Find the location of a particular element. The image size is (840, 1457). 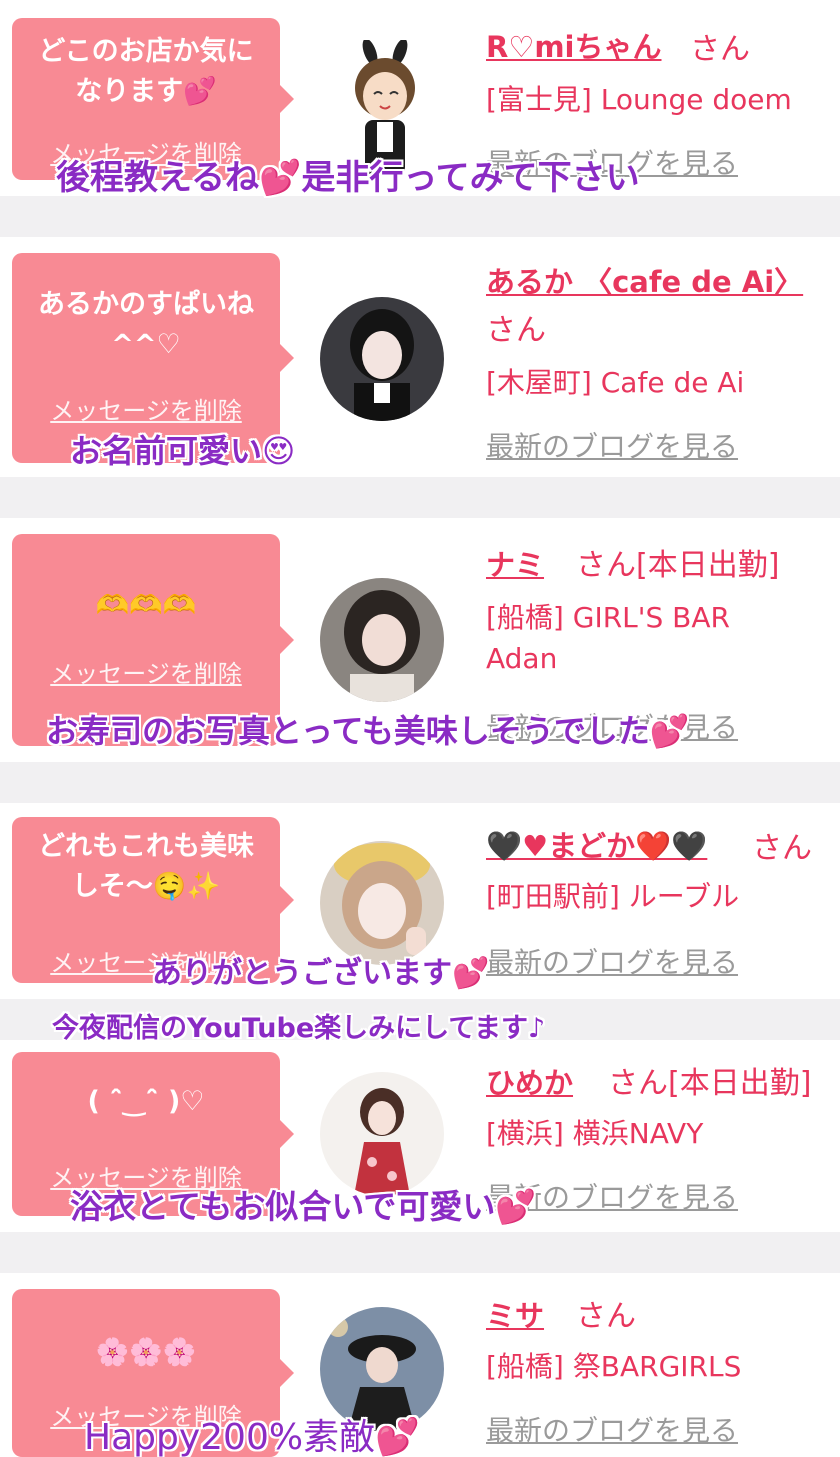

message-text: 🌸🌸🌸 is located at coordinates (146, 1352).